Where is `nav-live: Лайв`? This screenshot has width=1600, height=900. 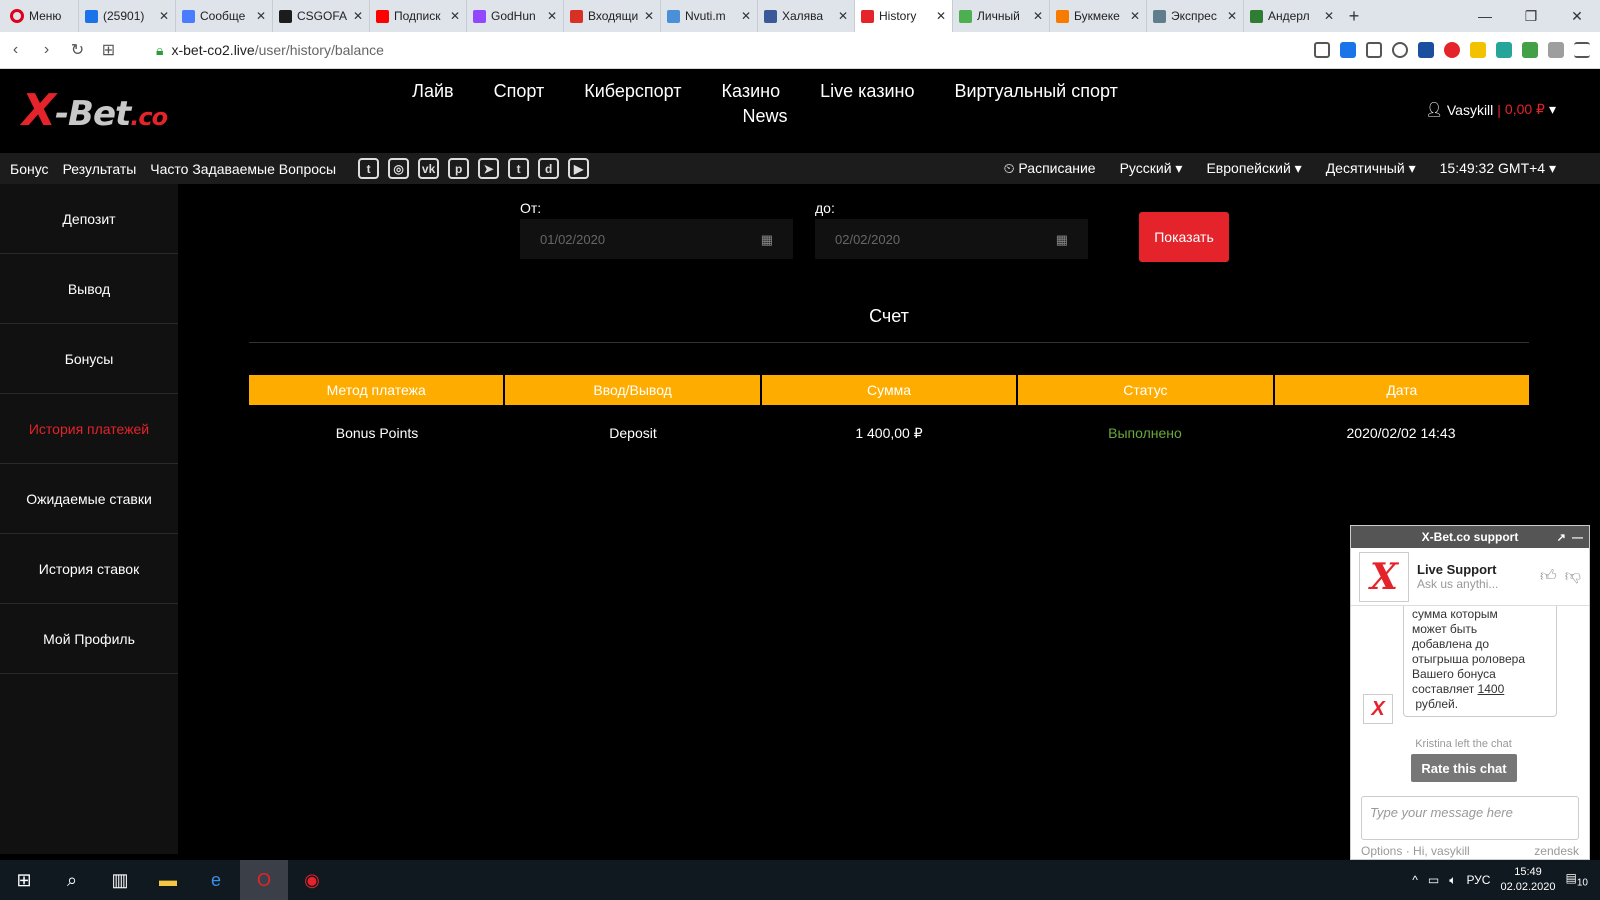 nav-live: Лайв is located at coordinates (432, 91).